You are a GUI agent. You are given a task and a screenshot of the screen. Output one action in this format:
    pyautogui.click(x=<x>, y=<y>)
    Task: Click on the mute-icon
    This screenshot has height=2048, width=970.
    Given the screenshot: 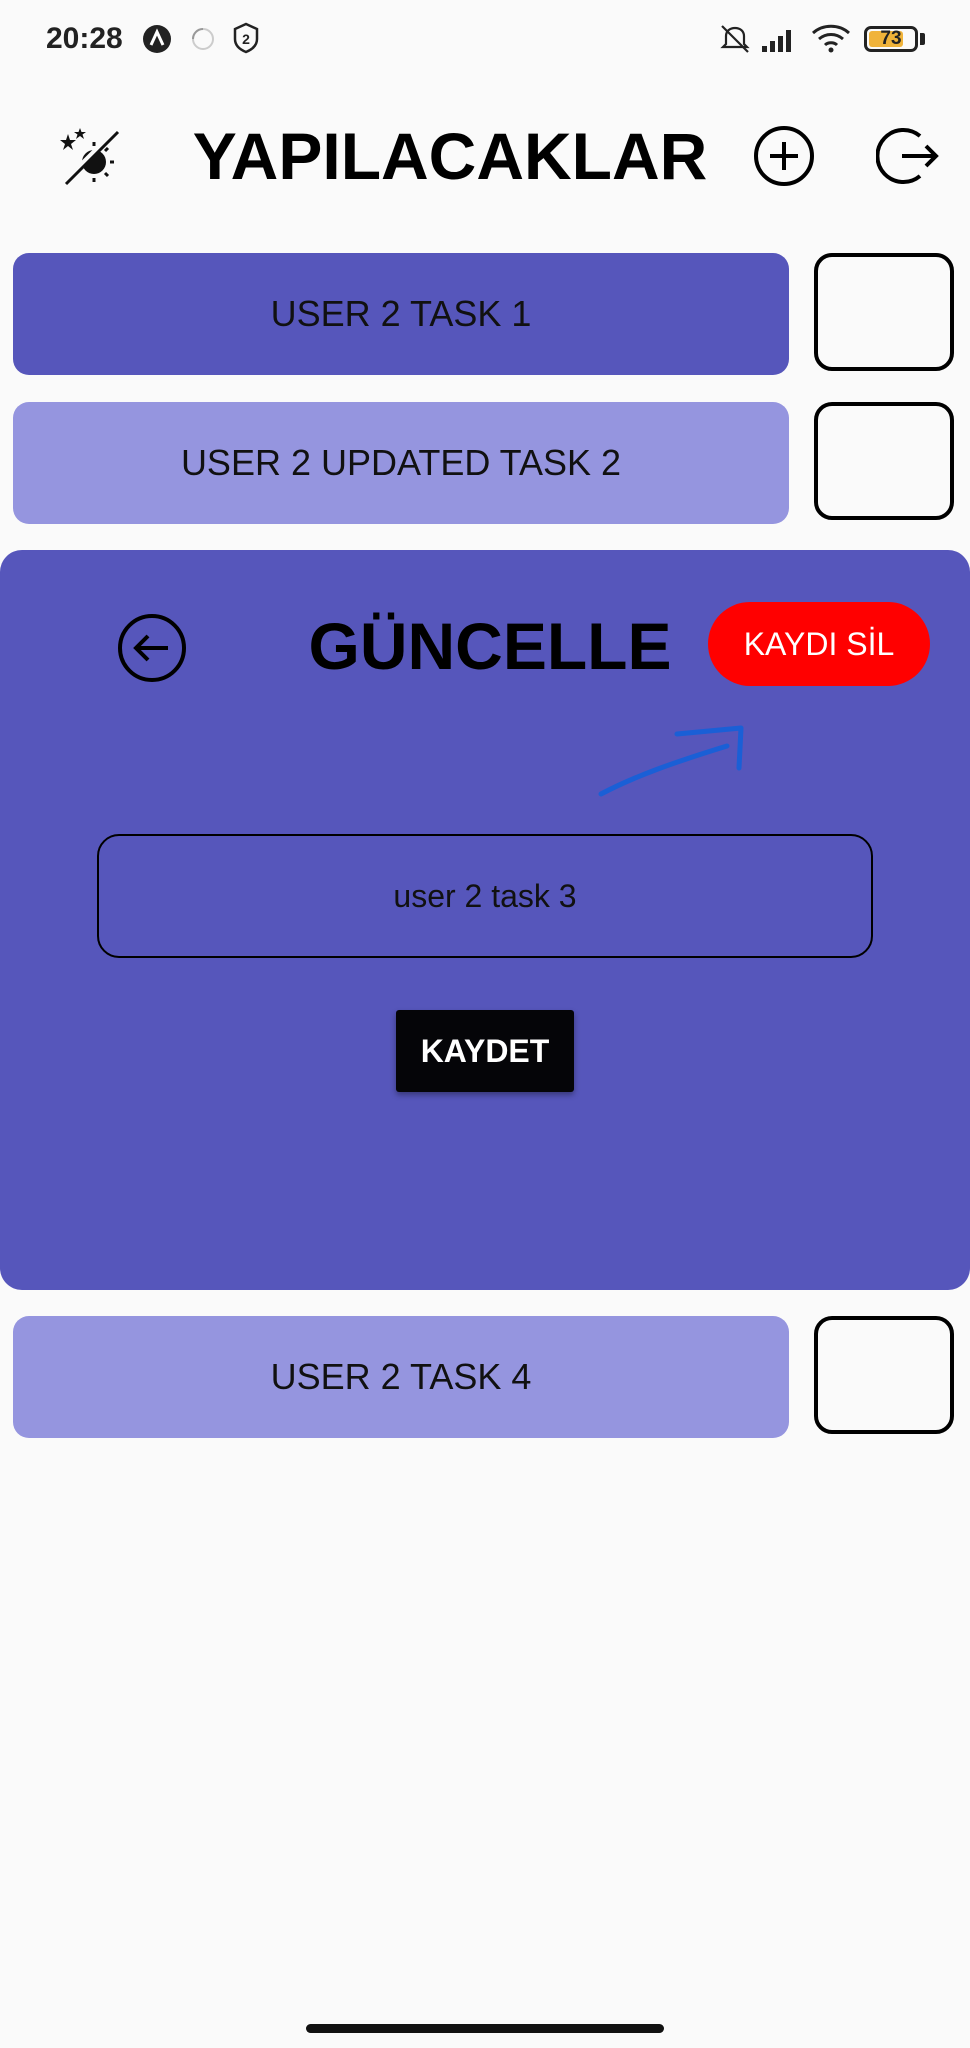 What is the action you would take?
    pyautogui.click(x=735, y=39)
    